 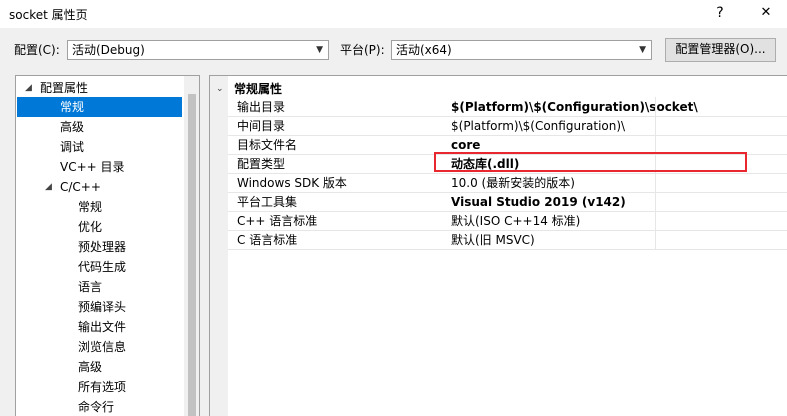 I want to click on window-title: socket 属性页, so click(x=48, y=15).